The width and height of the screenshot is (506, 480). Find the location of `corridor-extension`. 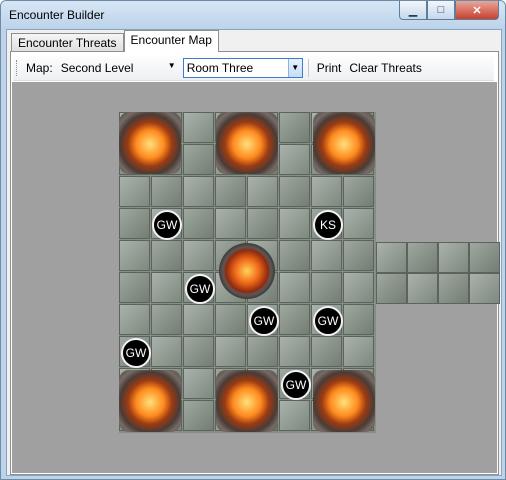

corridor-extension is located at coordinates (438, 273).